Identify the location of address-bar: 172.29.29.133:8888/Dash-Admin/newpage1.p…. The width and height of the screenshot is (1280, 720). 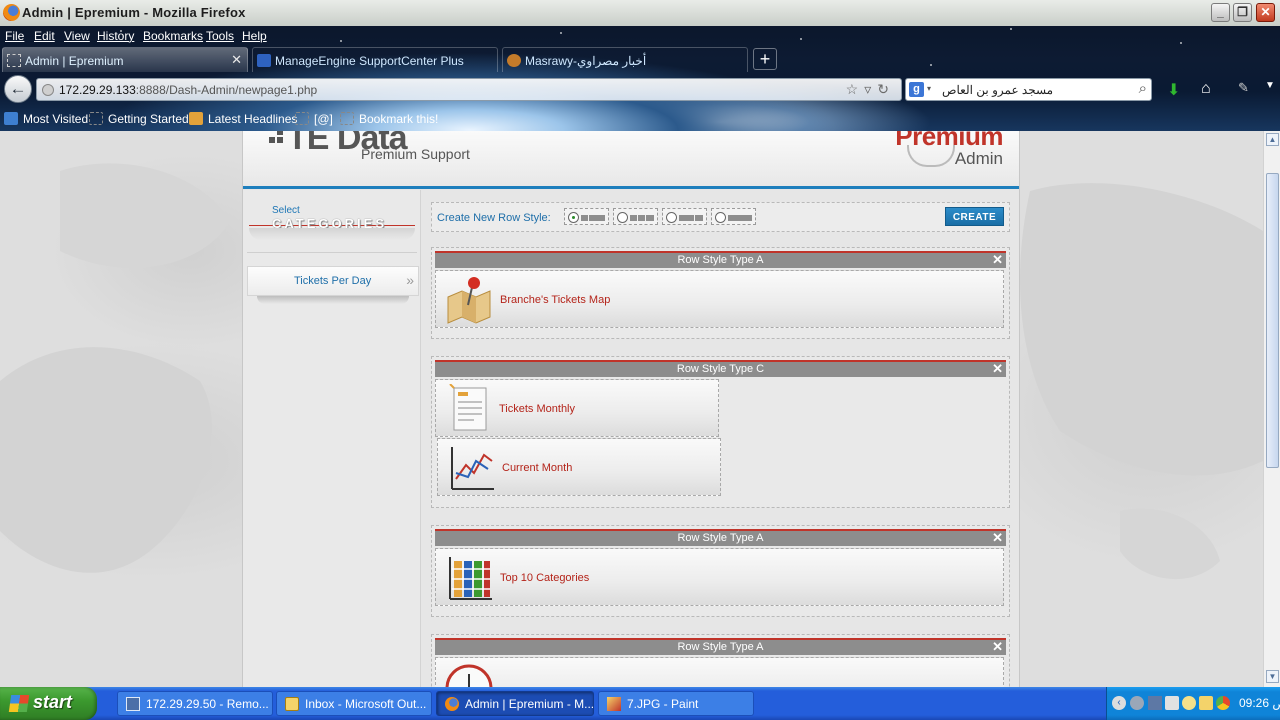
(469, 89).